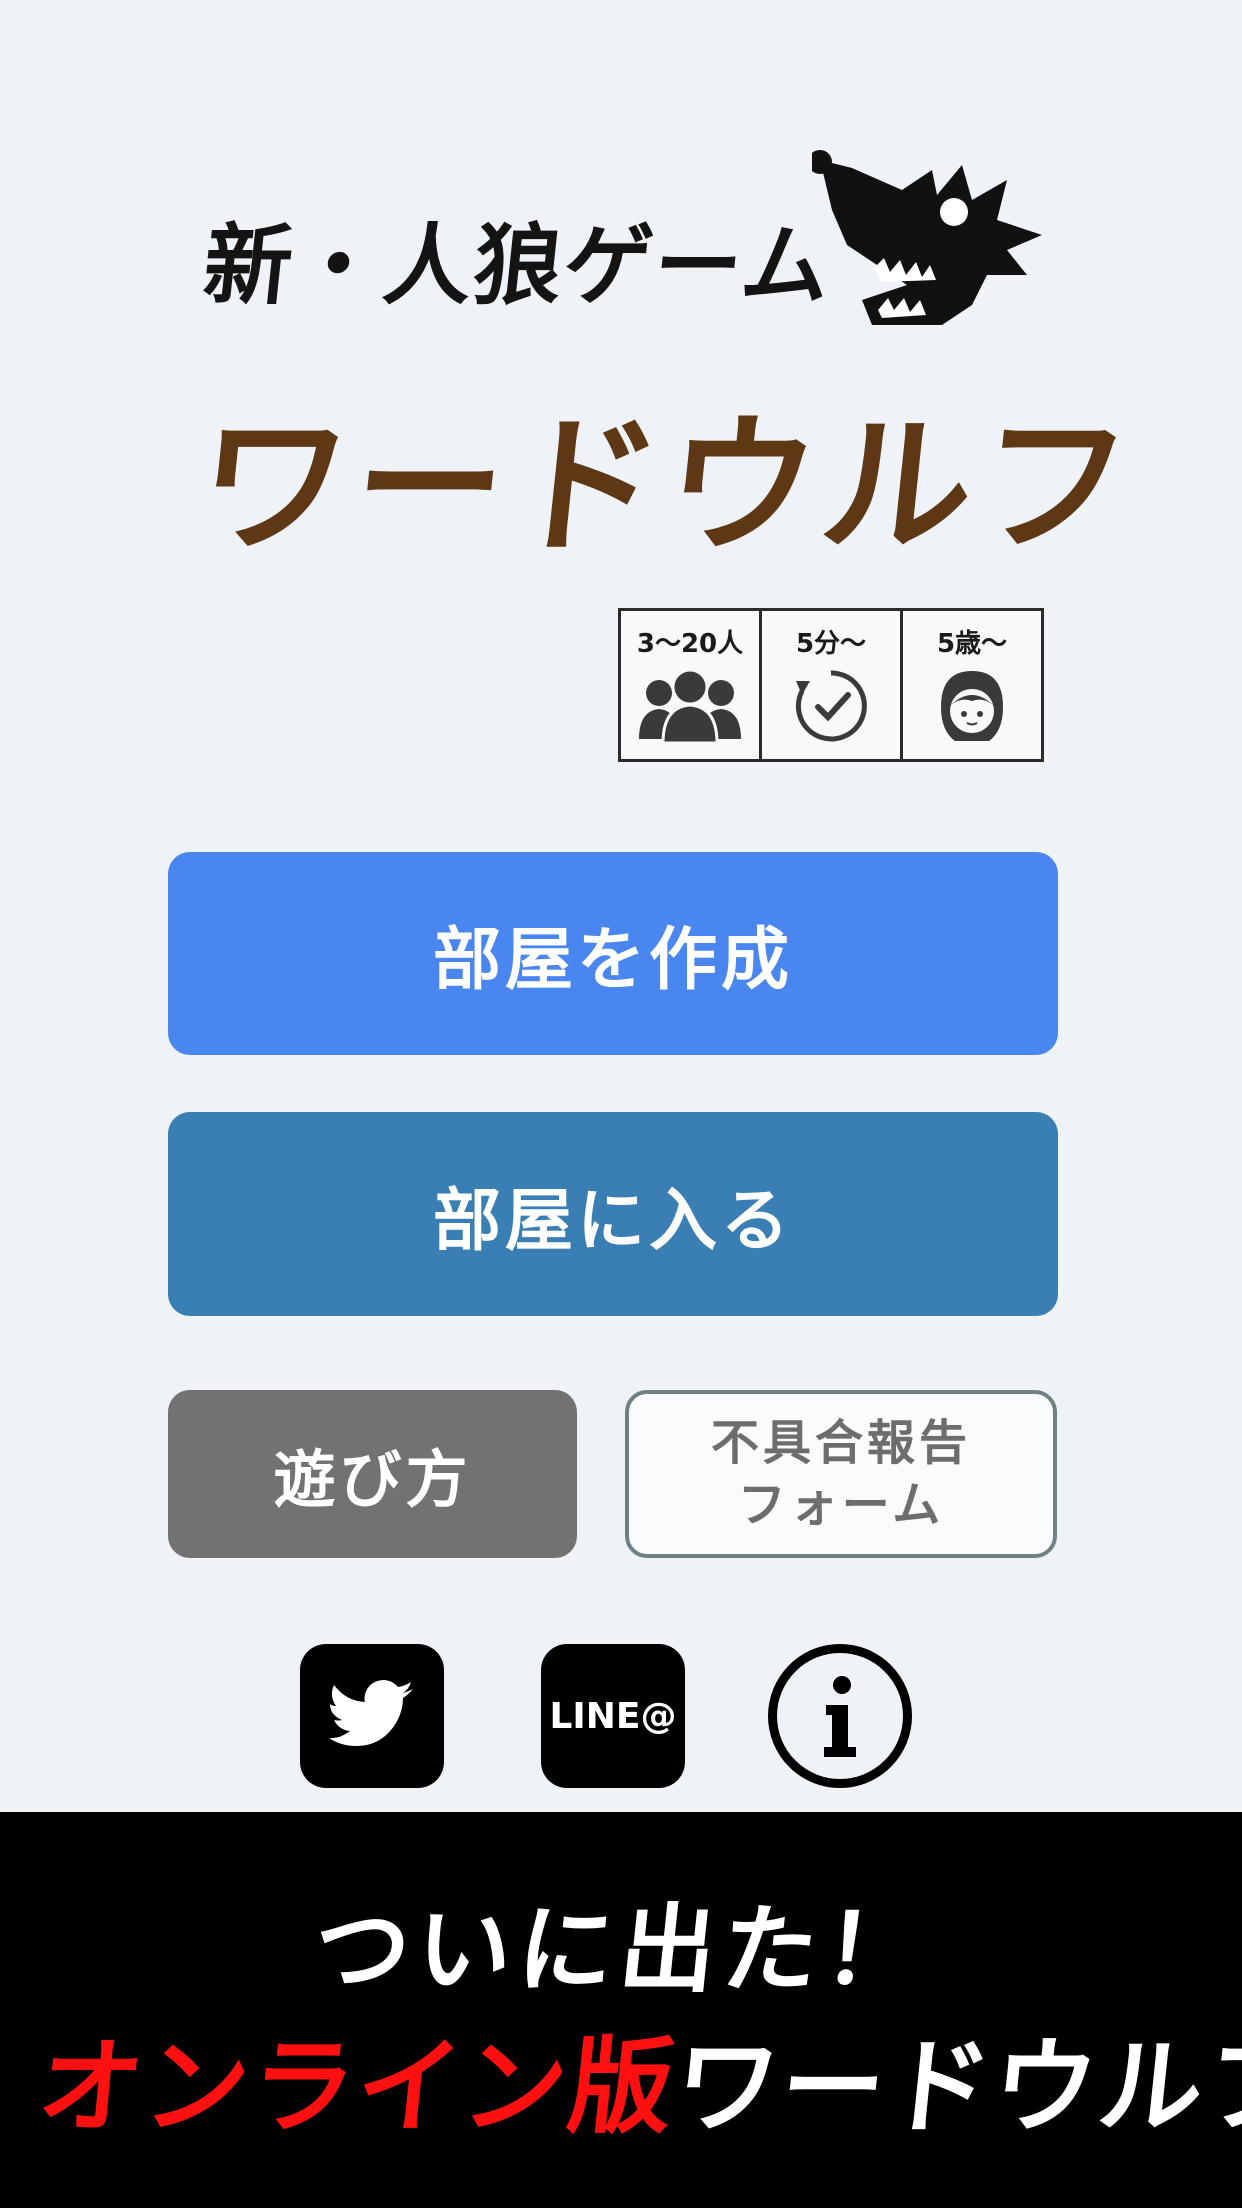 The width and height of the screenshot is (1242, 2208). What do you see at coordinates (518, 265) in the screenshot?
I see `subtitle: 新・人狼ゲーム` at bounding box center [518, 265].